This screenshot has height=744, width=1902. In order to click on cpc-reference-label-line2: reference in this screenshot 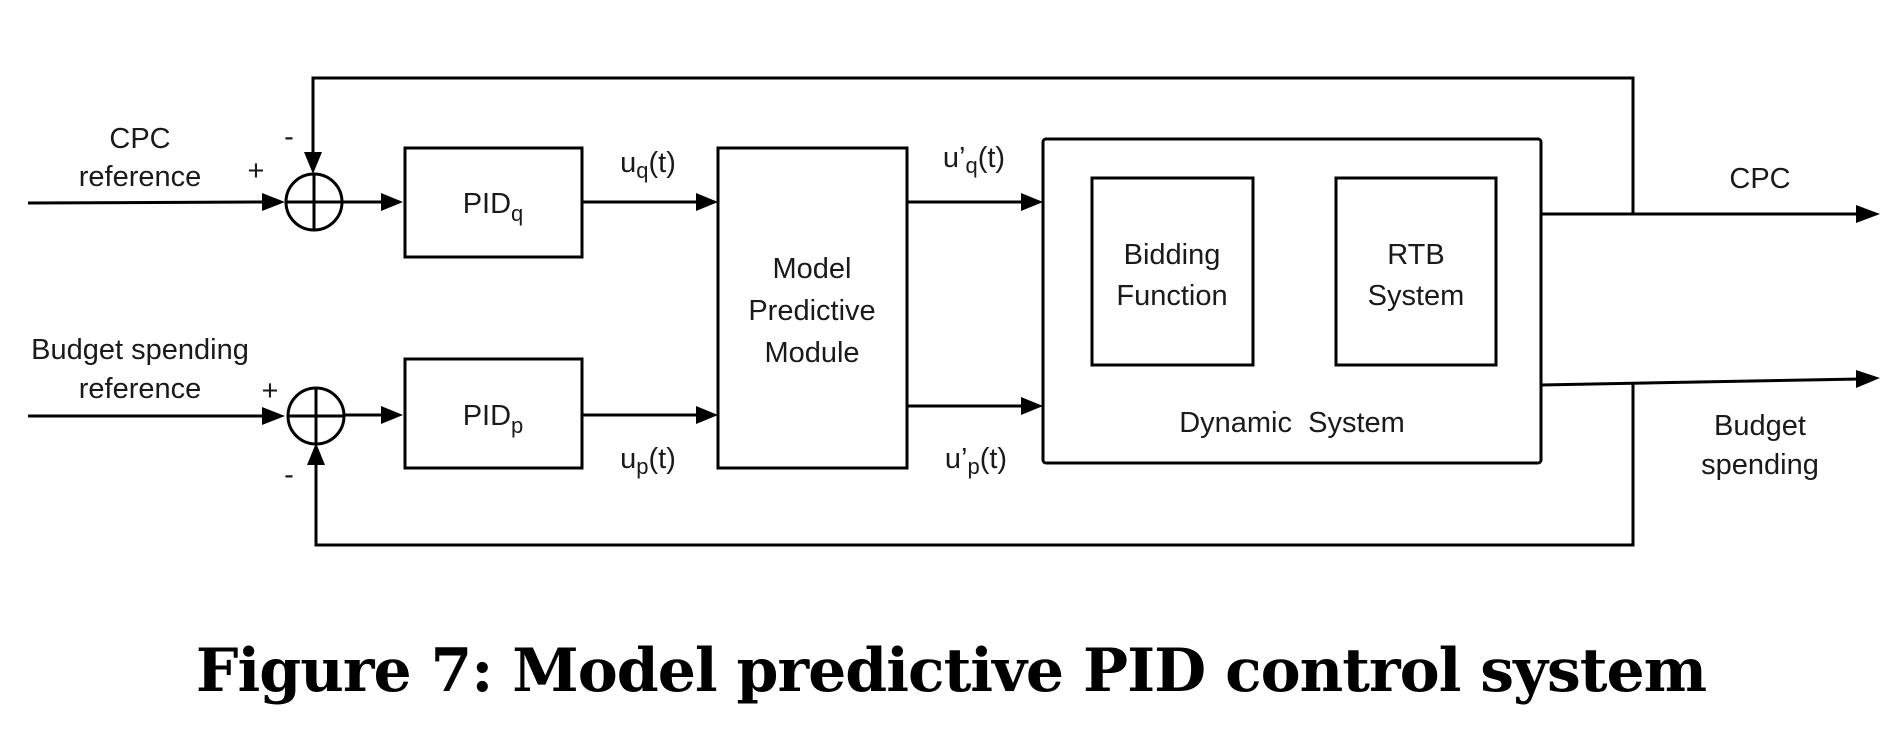, I will do `click(140, 177)`.